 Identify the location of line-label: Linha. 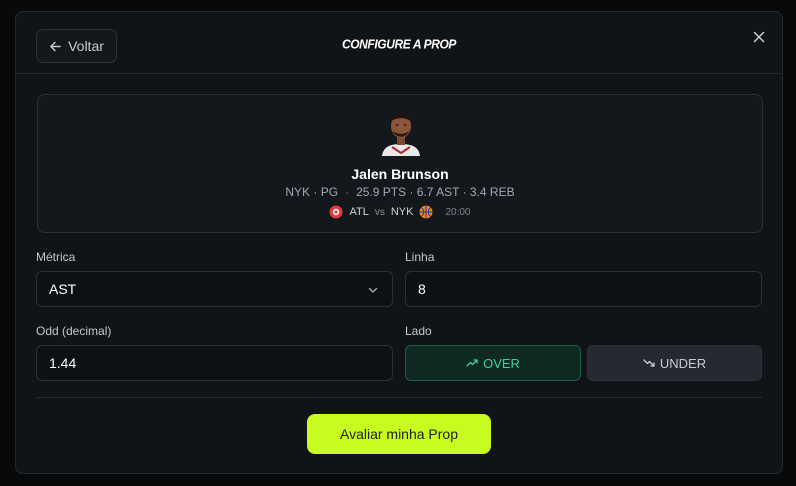
(420, 257).